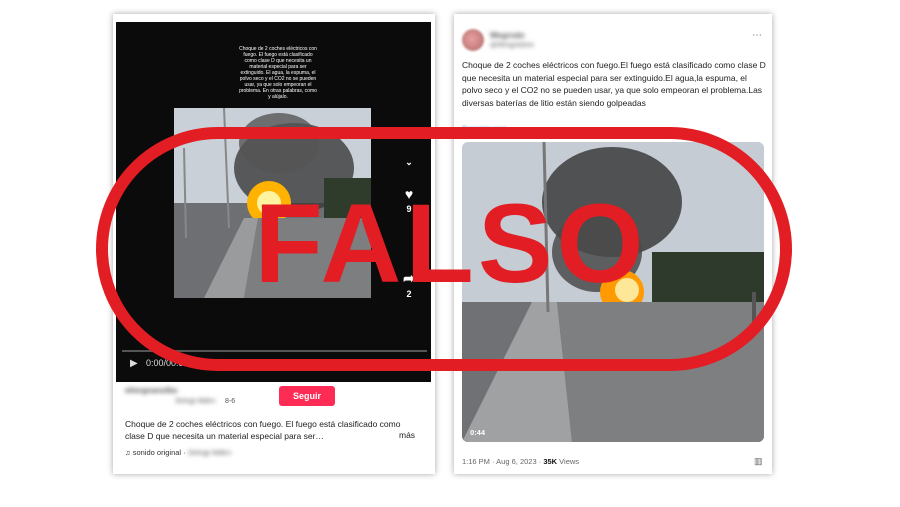 The width and height of the screenshot is (900, 507). I want to click on sound-row: ♫ sonido original · Strtngt Mdtrn, so click(178, 452).